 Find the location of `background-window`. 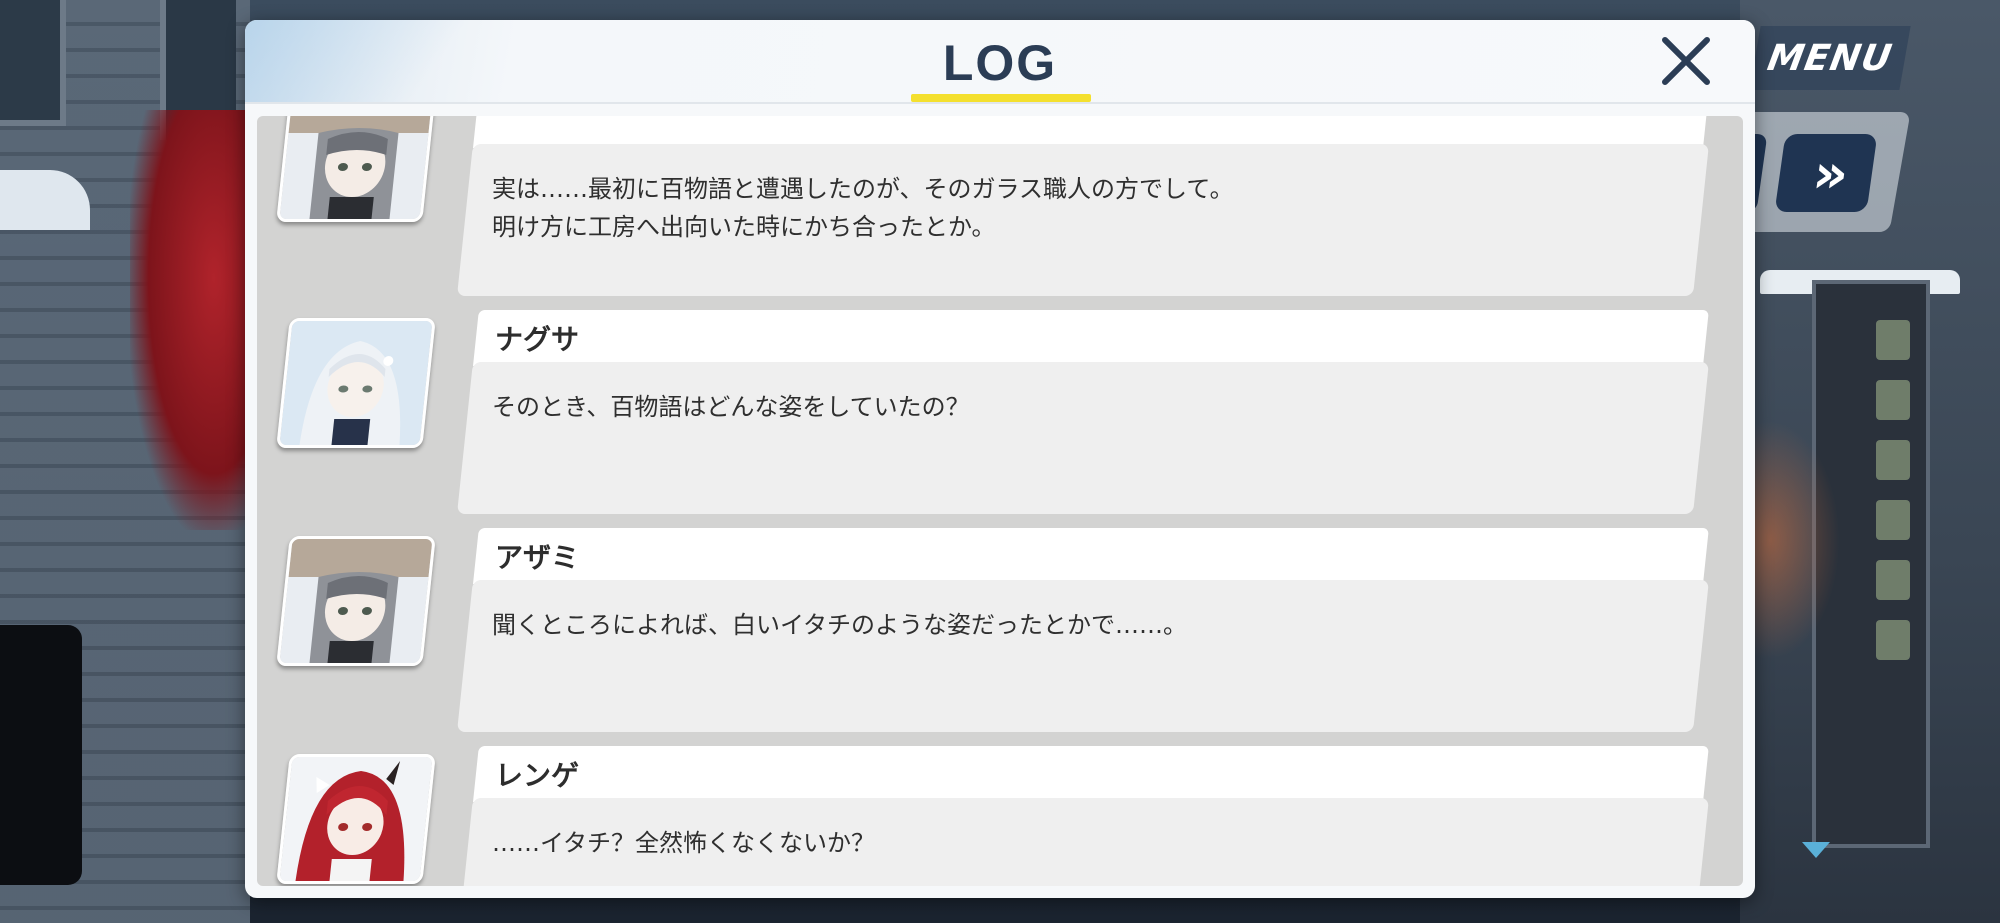

background-window is located at coordinates (33, 63).